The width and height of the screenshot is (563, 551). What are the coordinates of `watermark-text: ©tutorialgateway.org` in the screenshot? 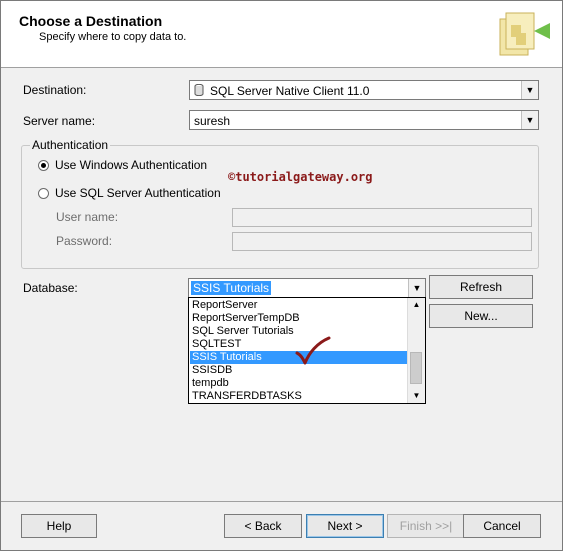 It's located at (300, 177).